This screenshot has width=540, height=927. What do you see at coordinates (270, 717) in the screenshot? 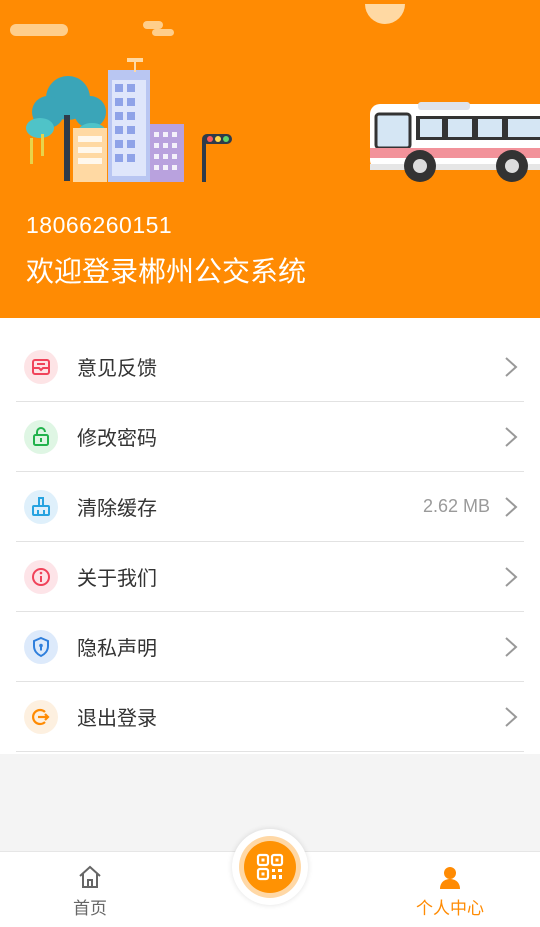
I see `menu-item-logout: 退出登录` at bounding box center [270, 717].